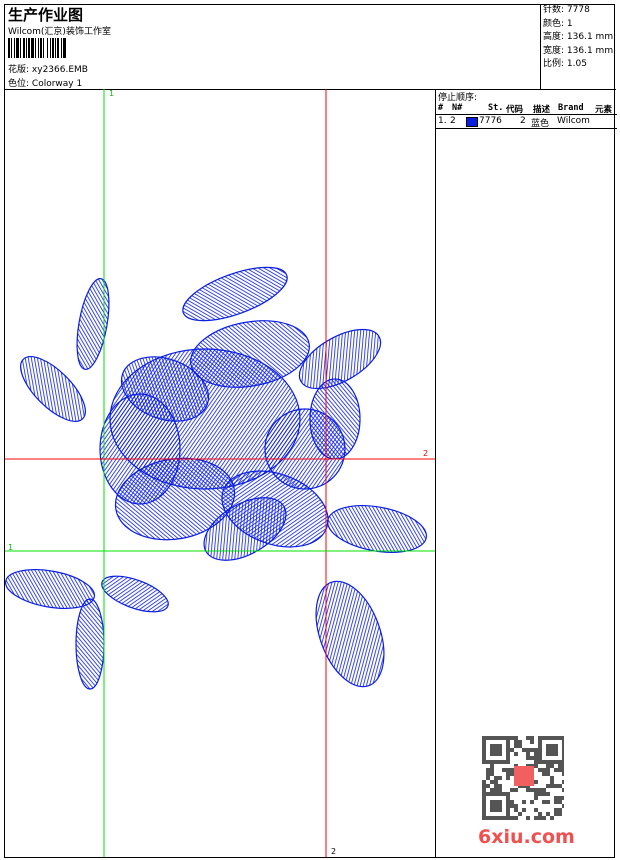  I want to click on row-n: 2, so click(453, 121).